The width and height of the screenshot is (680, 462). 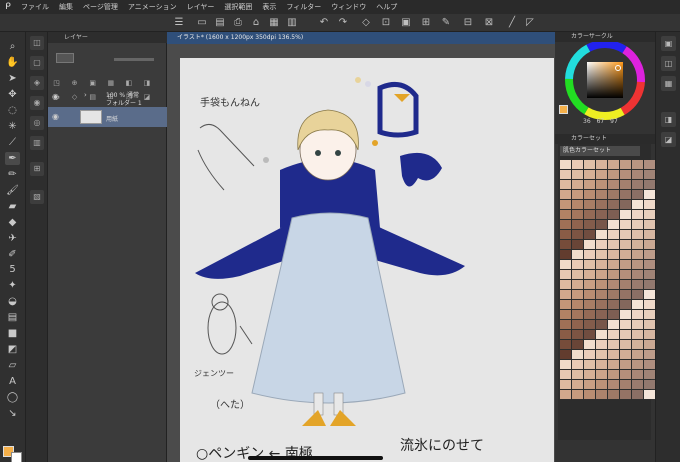 I want to click on dock-icon-a: ▣, so click(x=668, y=43).